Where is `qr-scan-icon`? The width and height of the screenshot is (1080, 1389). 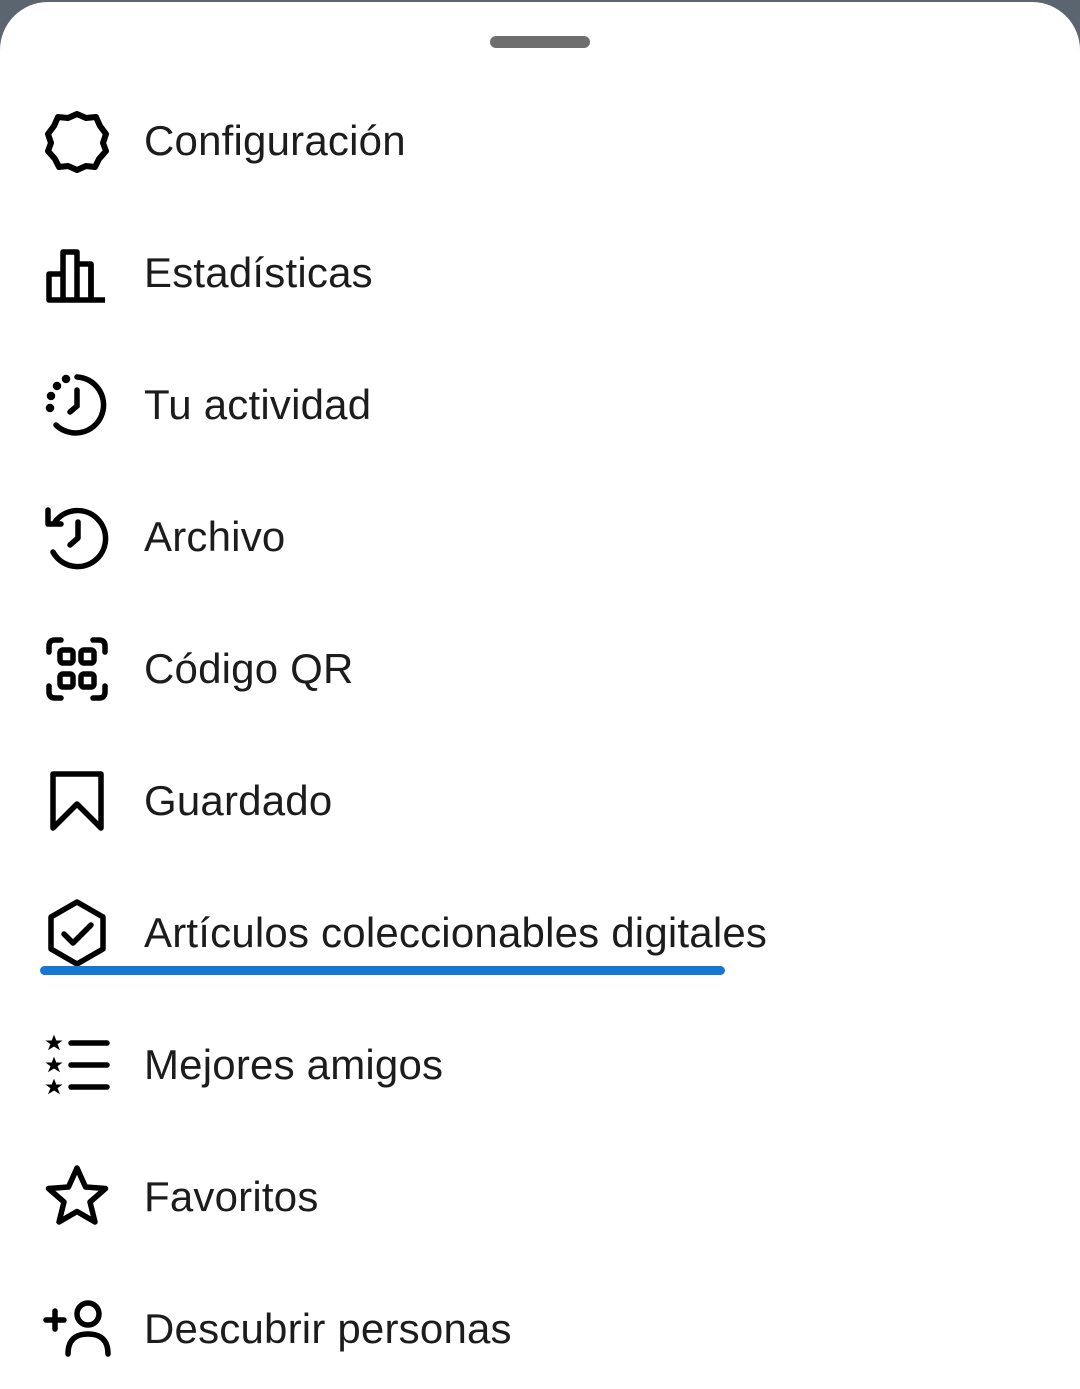
qr-scan-icon is located at coordinates (77, 669).